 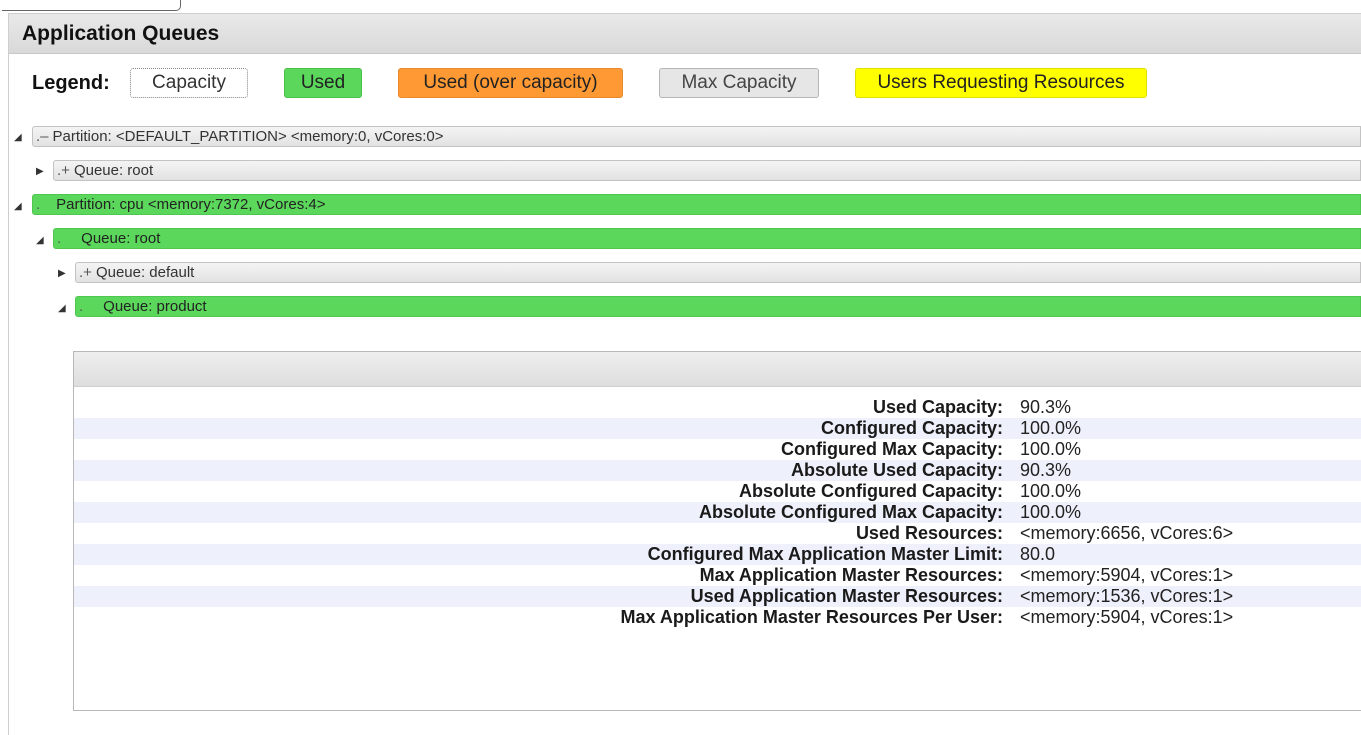 I want to click on legend-capacity: Capacity, so click(x=189, y=83).